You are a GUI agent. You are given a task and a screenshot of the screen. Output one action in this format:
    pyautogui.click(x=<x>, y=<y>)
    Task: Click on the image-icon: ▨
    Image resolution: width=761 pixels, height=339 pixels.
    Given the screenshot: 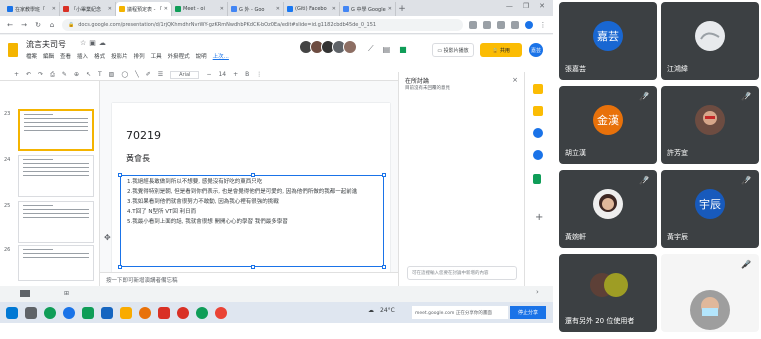 What is the action you would take?
    pyautogui.click(x=112, y=74)
    